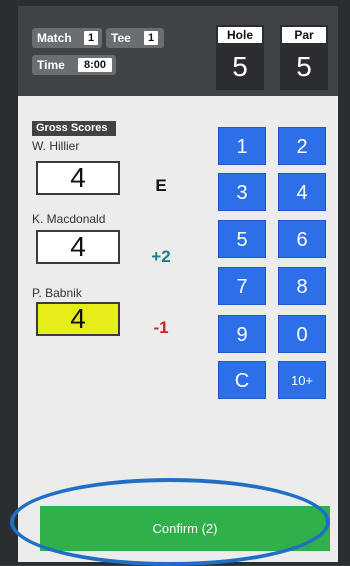 This screenshot has width=350, height=566. I want to click on keypad-key-1: 1, so click(242, 146).